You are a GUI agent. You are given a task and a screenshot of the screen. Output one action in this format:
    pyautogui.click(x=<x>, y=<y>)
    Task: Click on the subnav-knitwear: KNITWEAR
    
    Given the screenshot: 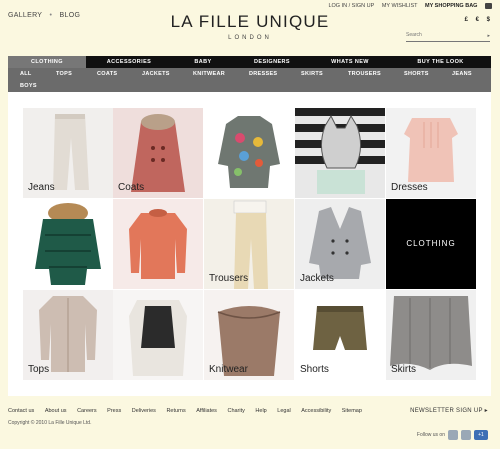 What is the action you would take?
    pyautogui.click(x=209, y=74)
    